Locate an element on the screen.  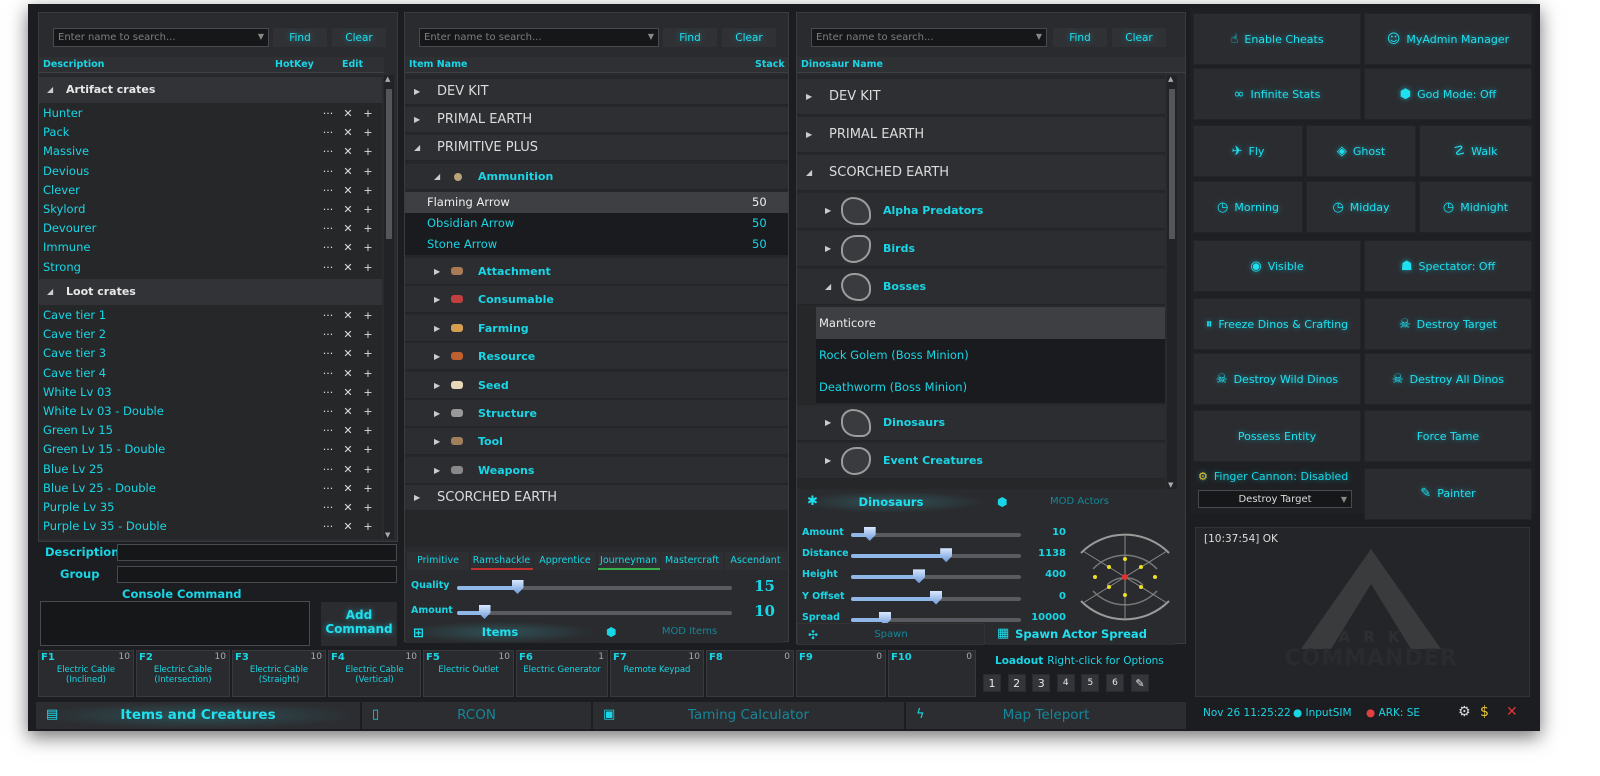
midday-button: ◷ Midday is located at coordinates (1361, 207).